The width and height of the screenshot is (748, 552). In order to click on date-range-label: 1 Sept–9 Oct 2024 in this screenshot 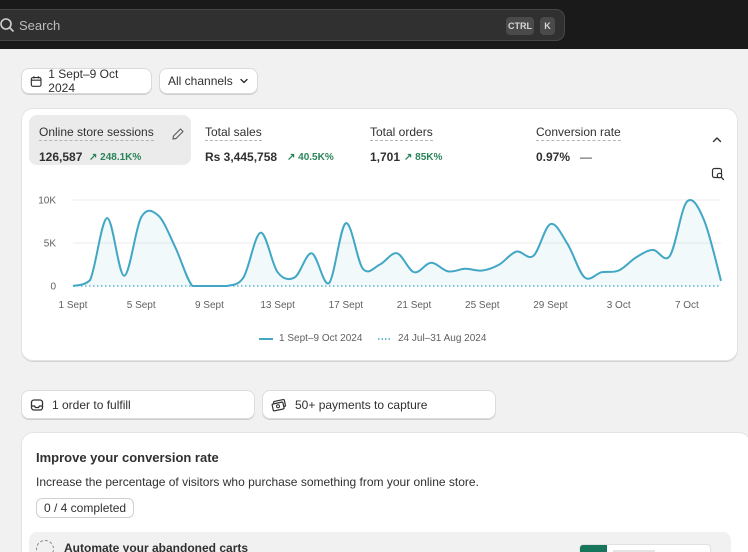, I will do `click(83, 81)`.